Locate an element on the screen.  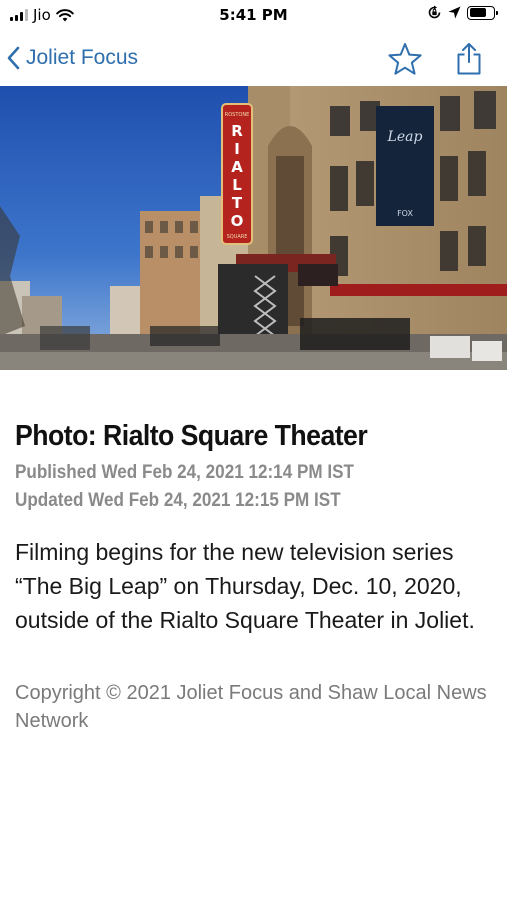
status-bar-right is located at coordinates (462, 12).